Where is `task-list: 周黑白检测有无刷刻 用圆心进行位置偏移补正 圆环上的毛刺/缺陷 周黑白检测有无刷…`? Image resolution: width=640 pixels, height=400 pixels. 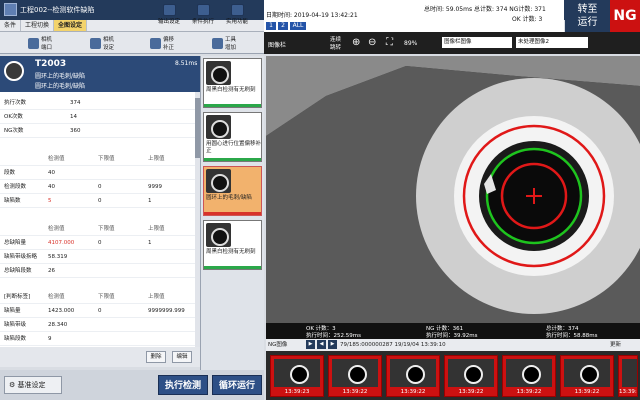
task-list: 周黑白检测有无刷刻 用圆心进行位置偏移补正 圆环上的毛刺/缺陷 周黑白检测有无刷… is located at coordinates (232, 213).